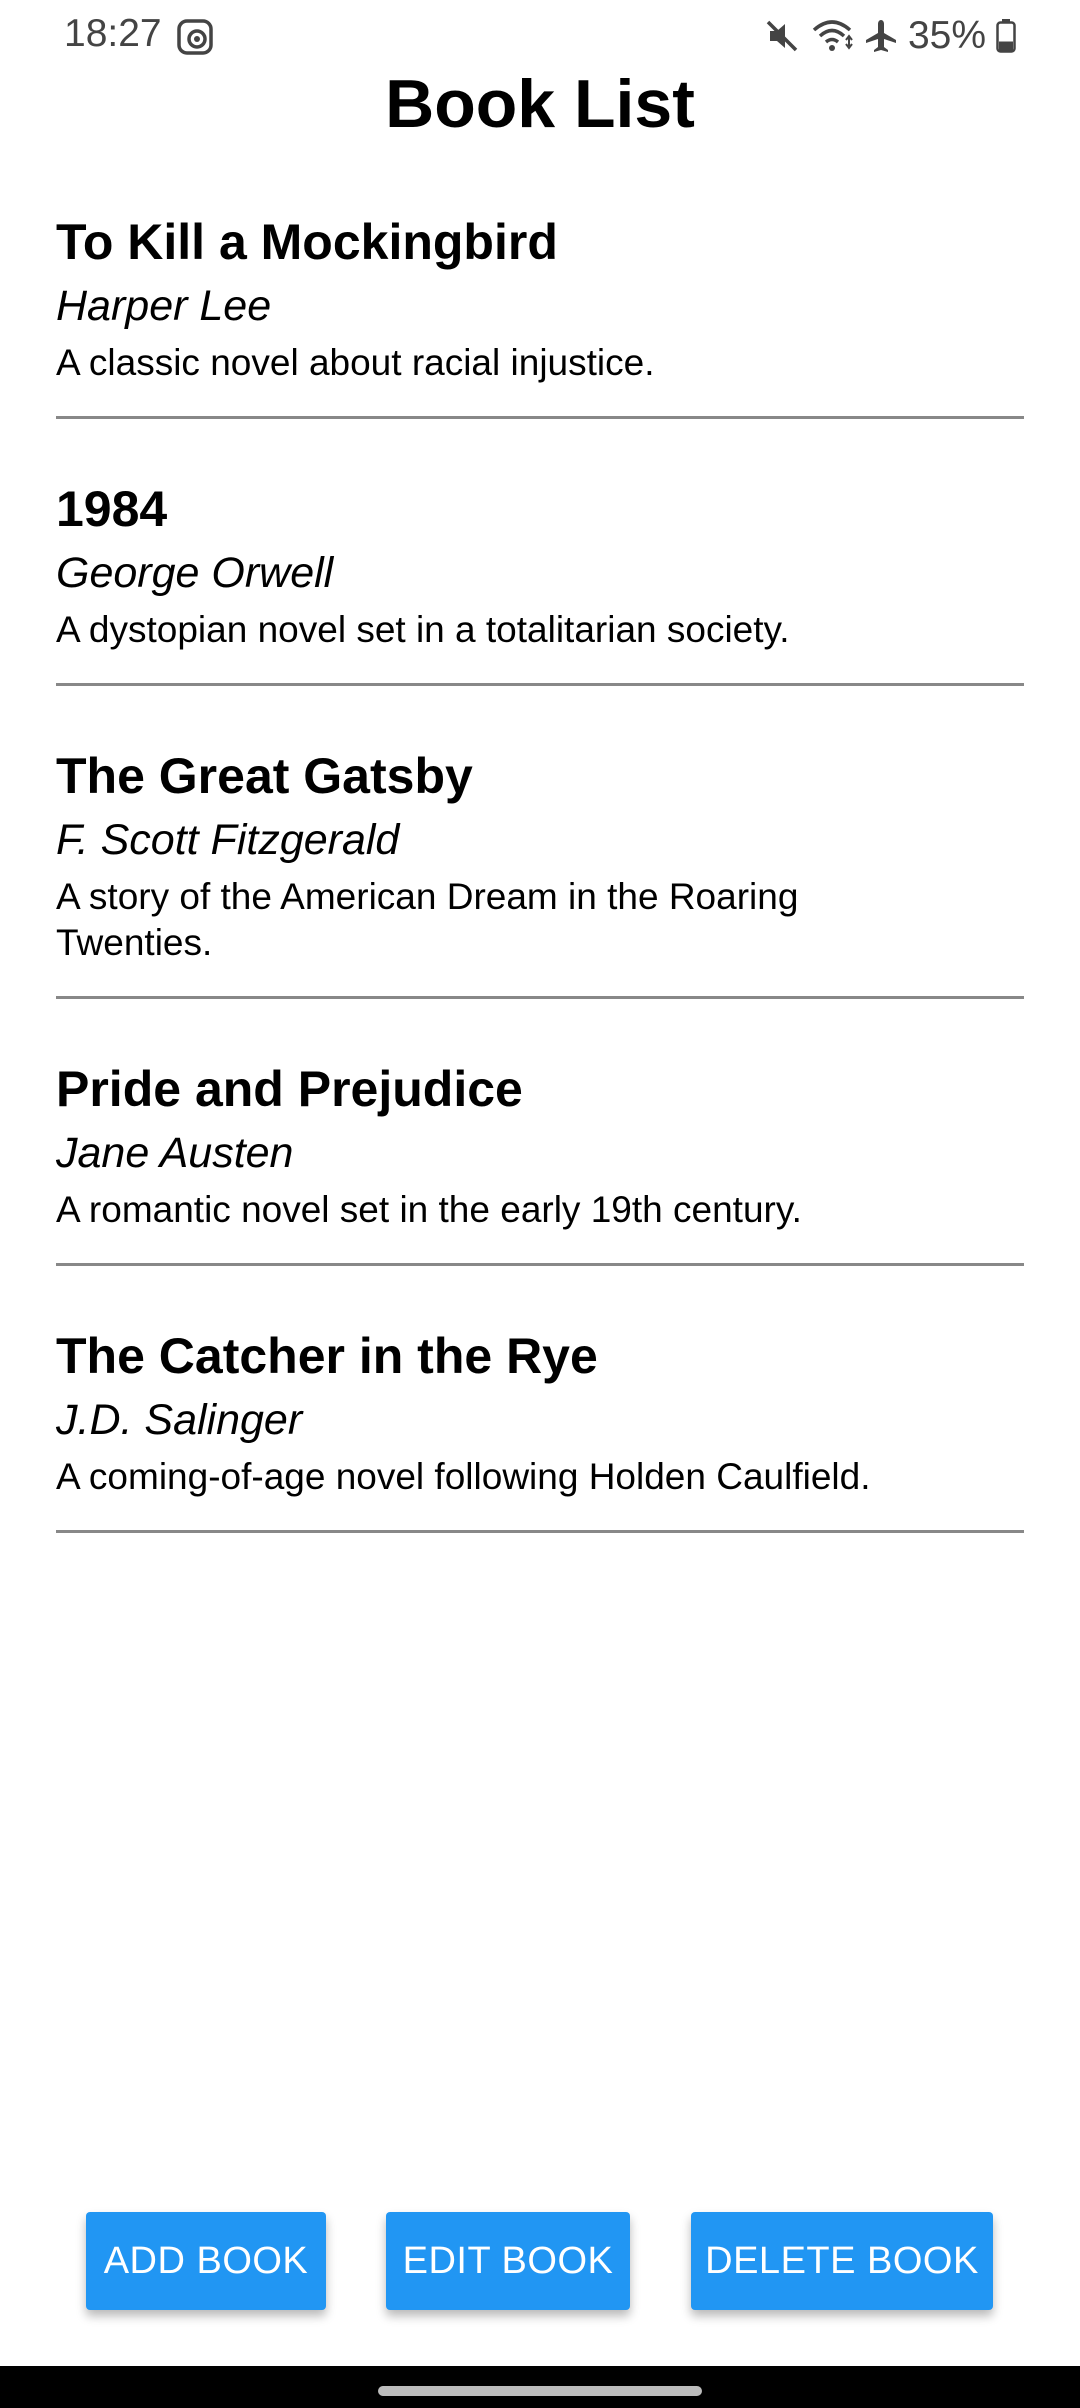 The width and height of the screenshot is (1080, 2408). What do you see at coordinates (327, 1356) in the screenshot?
I see `book-title: The Catcher in the Rye` at bounding box center [327, 1356].